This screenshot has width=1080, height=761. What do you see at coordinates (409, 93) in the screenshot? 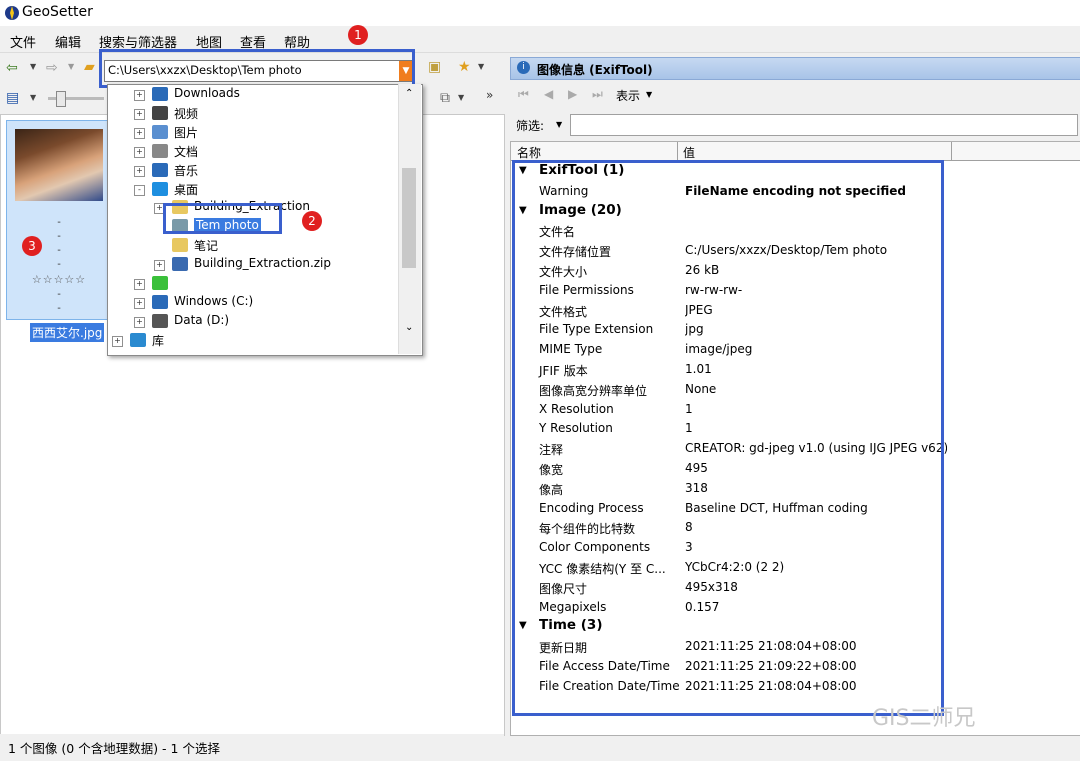
I see `scroll-up-icon: ⌃` at bounding box center [409, 93].